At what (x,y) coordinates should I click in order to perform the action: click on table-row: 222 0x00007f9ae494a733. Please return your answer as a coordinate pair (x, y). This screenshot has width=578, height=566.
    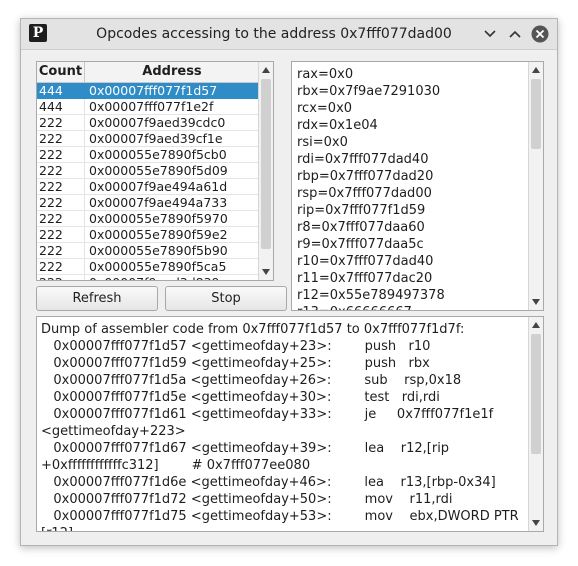
    Looking at the image, I should click on (148, 203).